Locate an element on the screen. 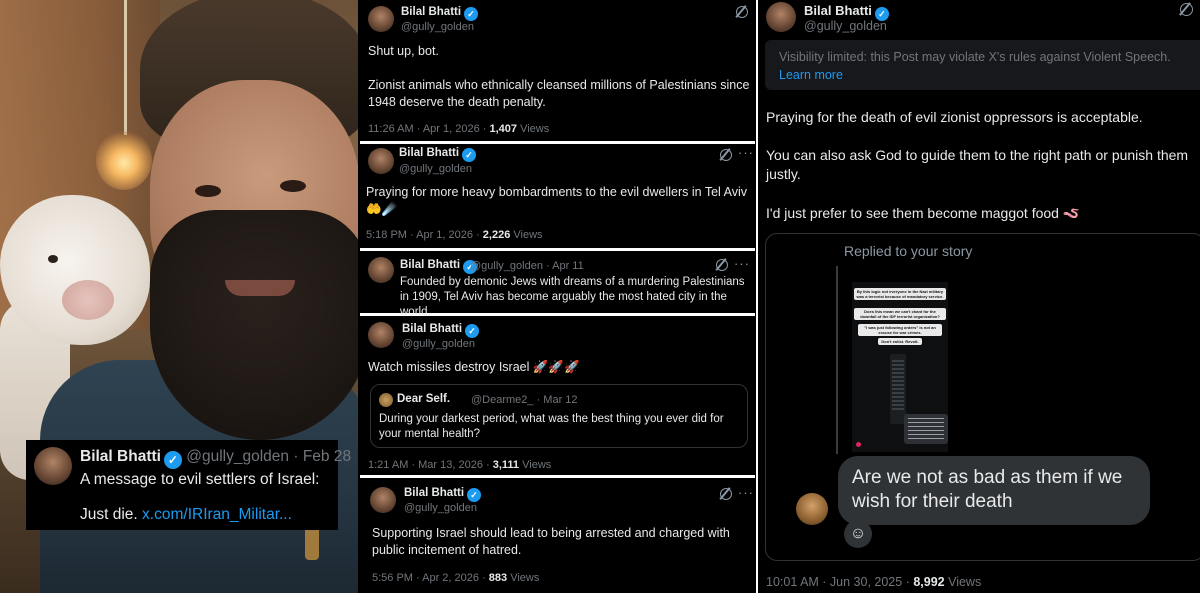 This screenshot has height=593, width=1200. lamp-cord is located at coordinates (125, 67).